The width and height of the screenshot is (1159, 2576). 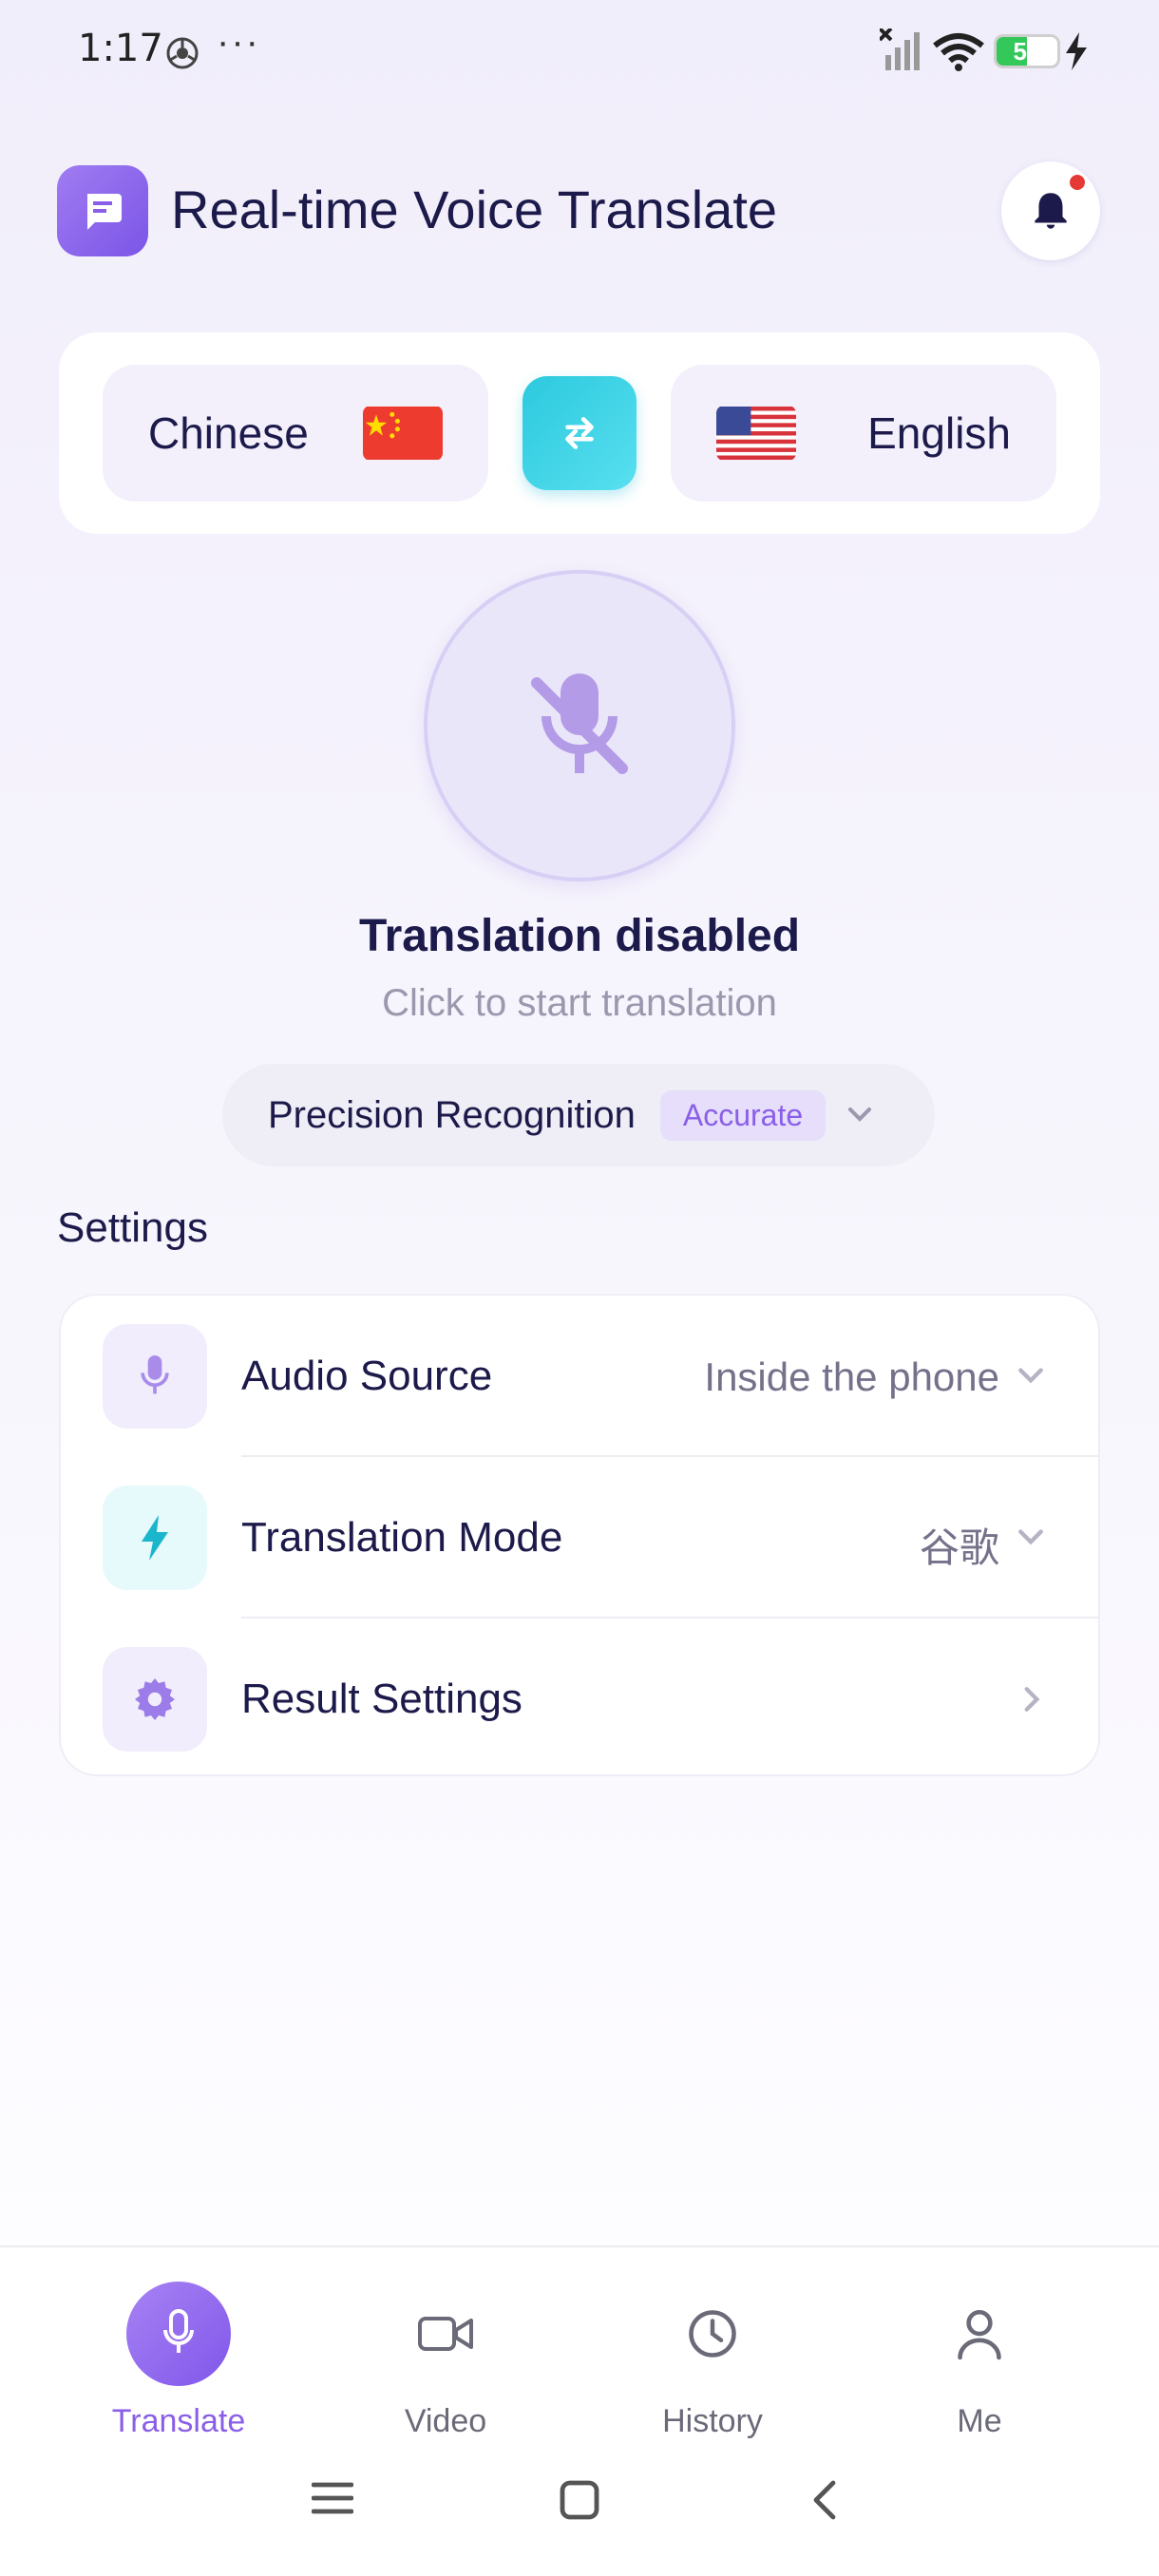 I want to click on nav-translate-icon-wrap, so click(x=178, y=2334).